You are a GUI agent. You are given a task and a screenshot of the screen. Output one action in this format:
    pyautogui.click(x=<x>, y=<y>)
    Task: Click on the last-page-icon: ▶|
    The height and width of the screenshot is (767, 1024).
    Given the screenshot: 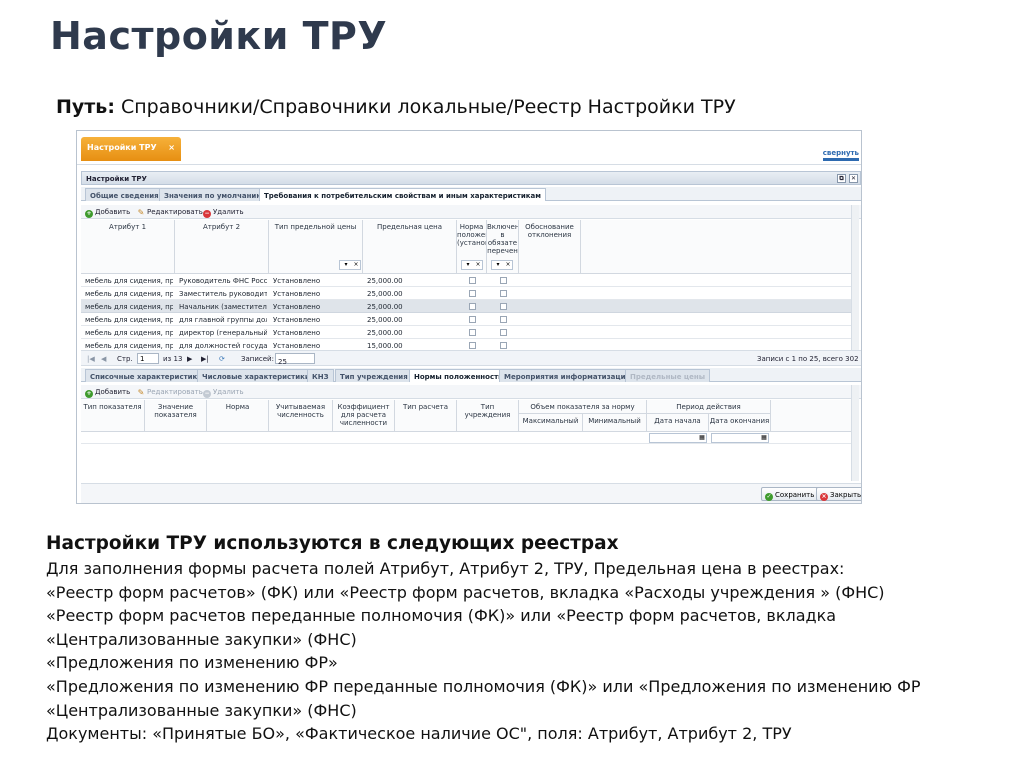 What is the action you would take?
    pyautogui.click(x=205, y=359)
    